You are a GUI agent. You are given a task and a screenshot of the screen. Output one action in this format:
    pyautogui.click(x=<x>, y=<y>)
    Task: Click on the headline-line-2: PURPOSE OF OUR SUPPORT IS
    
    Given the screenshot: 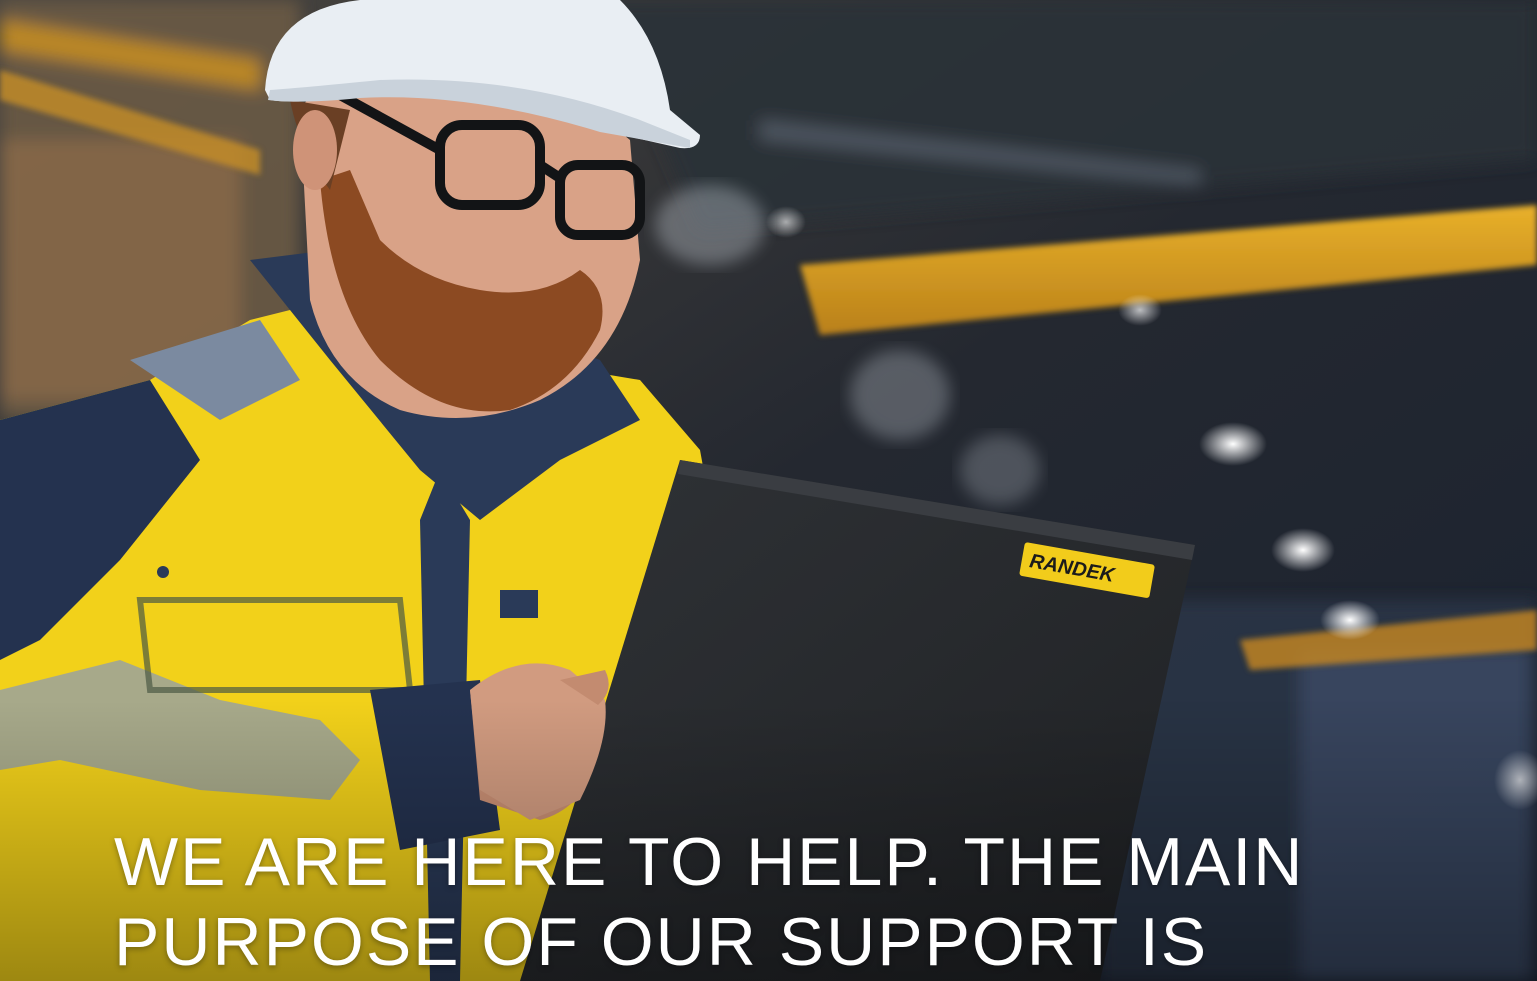 What is the action you would take?
    pyautogui.click(x=661, y=942)
    